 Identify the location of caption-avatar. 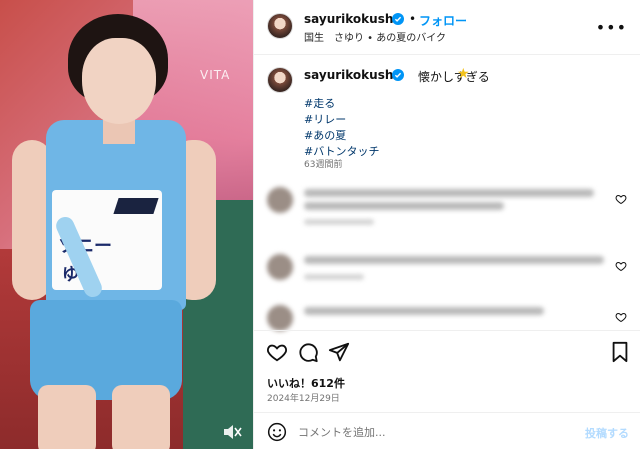
(280, 80).